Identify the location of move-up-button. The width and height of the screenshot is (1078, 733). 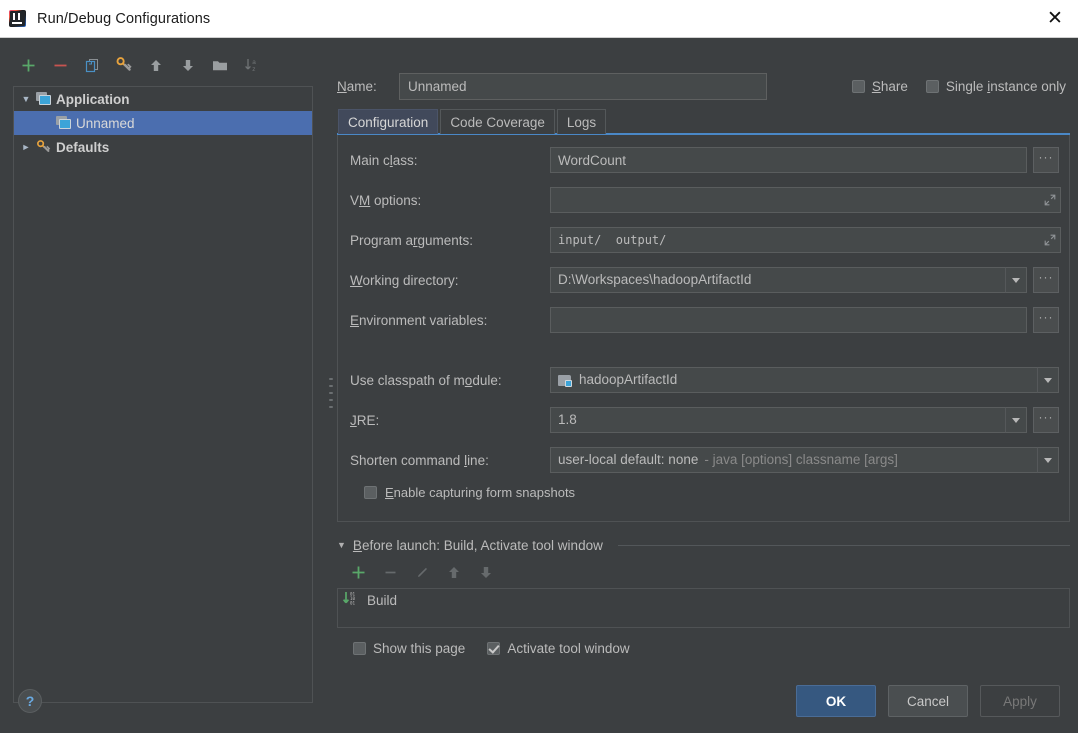
(156, 65).